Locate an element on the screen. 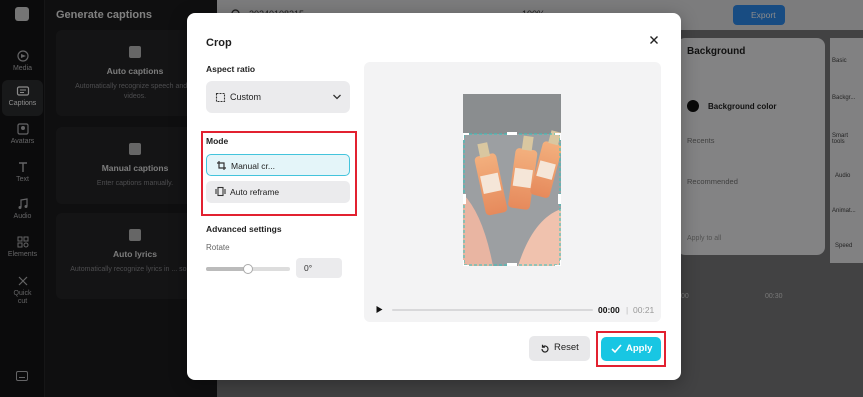  aspect-ratio-value: Custom is located at coordinates (246, 97).